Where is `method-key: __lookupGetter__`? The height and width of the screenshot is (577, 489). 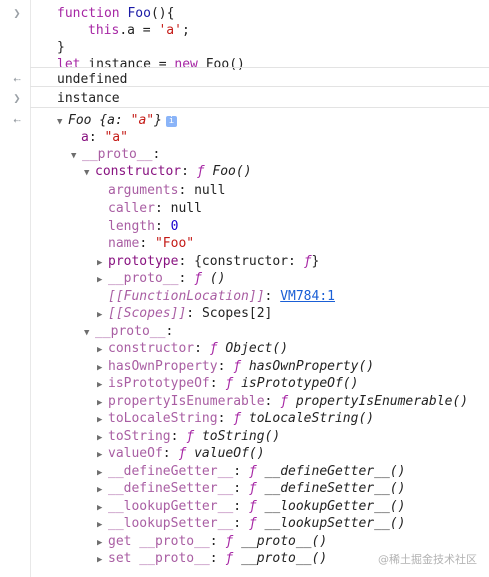 method-key: __lookupGetter__ is located at coordinates (171, 506).